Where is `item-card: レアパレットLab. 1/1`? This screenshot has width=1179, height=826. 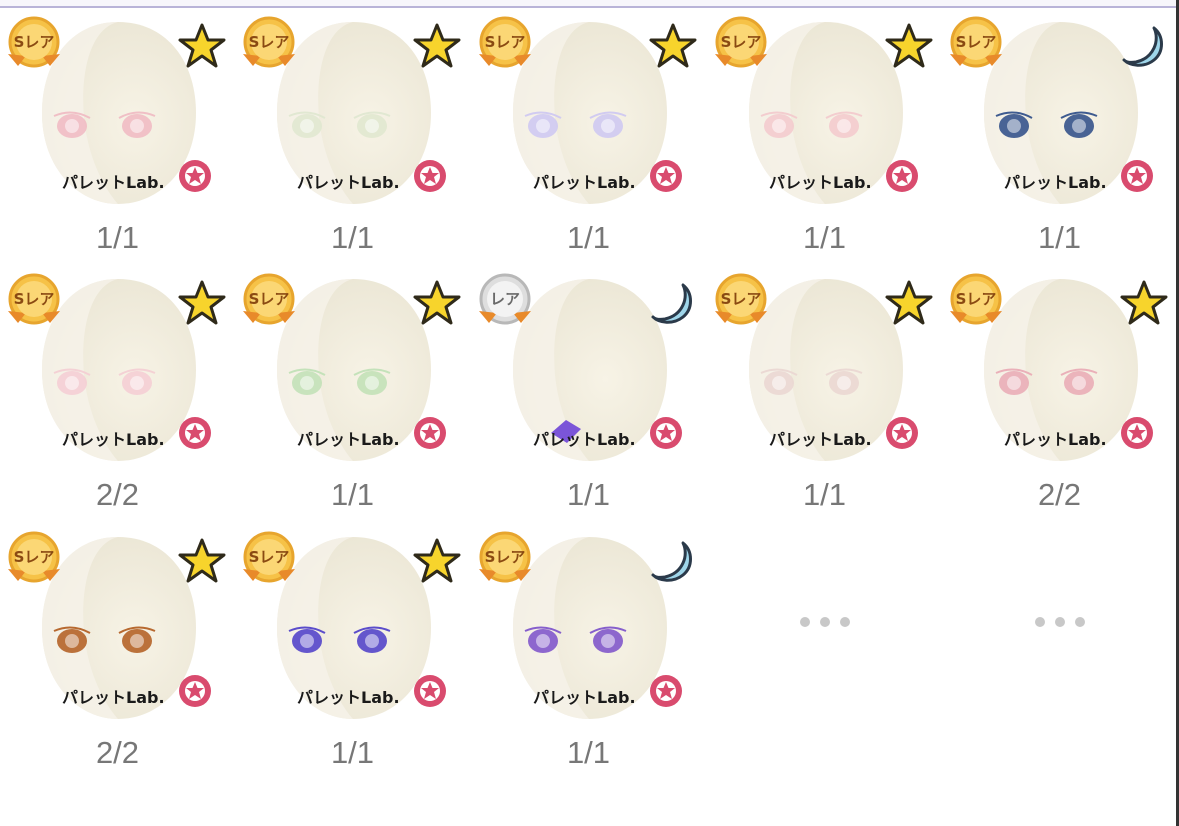
item-card: レアパレットLab. 1/1 is located at coordinates (588, 393).